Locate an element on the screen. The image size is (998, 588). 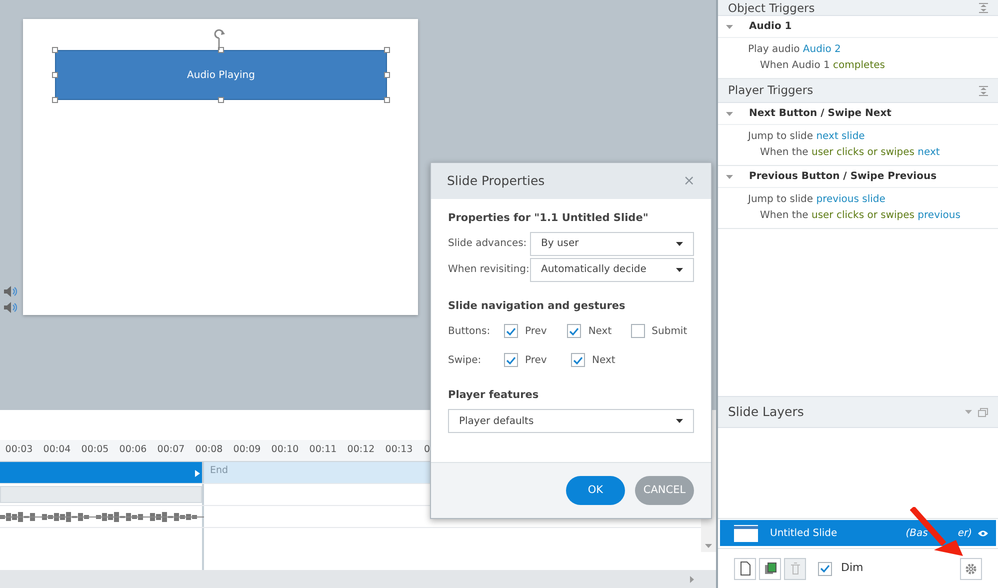
trigger-condition: When the user clicks or swipes next is located at coordinates (873, 153).